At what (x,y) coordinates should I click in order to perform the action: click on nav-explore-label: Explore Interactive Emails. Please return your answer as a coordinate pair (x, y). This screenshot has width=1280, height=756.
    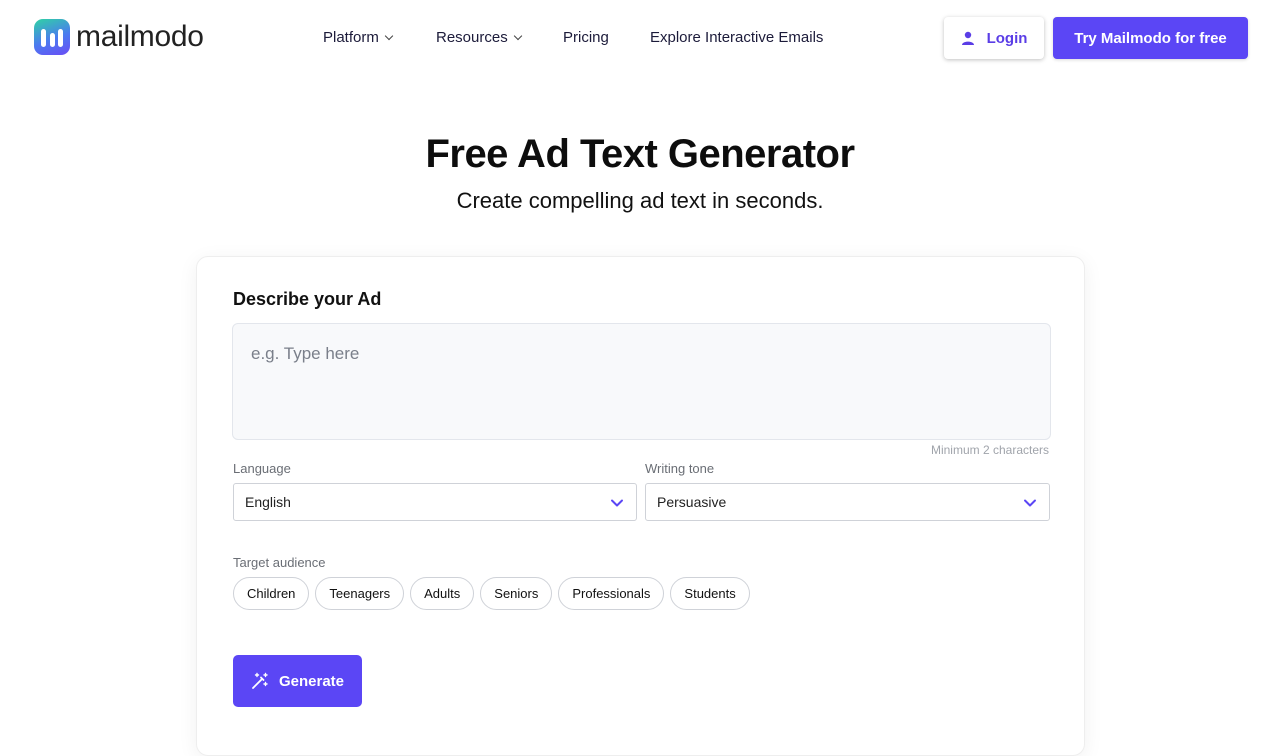
    Looking at the image, I should click on (737, 37).